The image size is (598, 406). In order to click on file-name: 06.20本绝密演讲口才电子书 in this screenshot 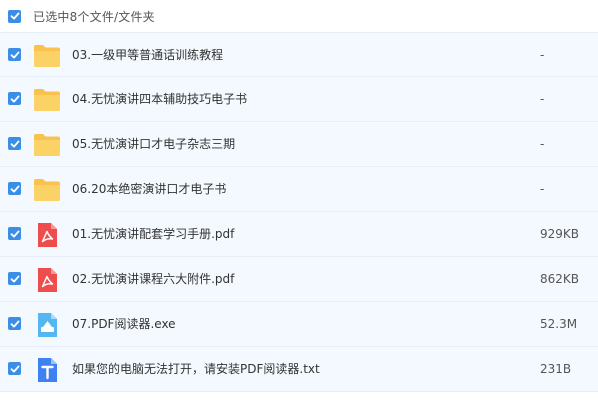, I will do `click(149, 189)`.